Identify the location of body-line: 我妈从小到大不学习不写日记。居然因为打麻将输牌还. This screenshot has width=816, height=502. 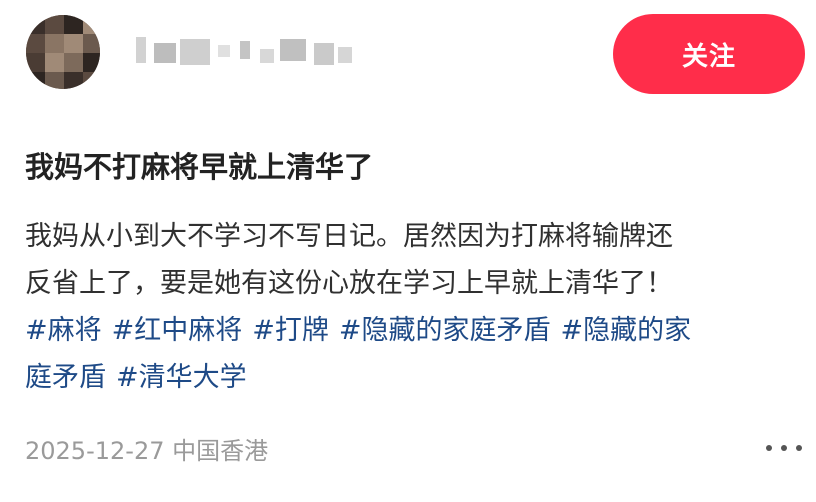
(349, 236).